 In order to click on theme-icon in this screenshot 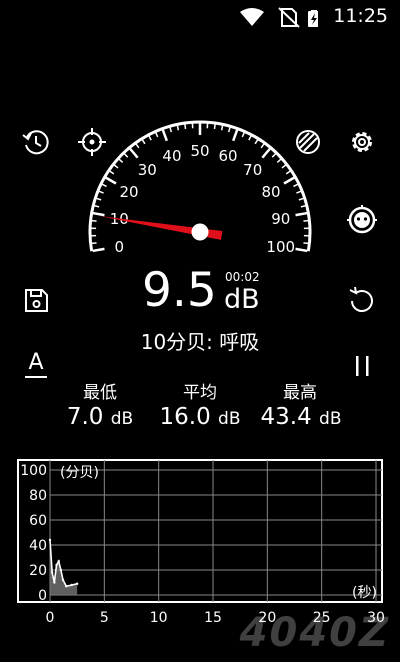, I will do `click(308, 142)`.